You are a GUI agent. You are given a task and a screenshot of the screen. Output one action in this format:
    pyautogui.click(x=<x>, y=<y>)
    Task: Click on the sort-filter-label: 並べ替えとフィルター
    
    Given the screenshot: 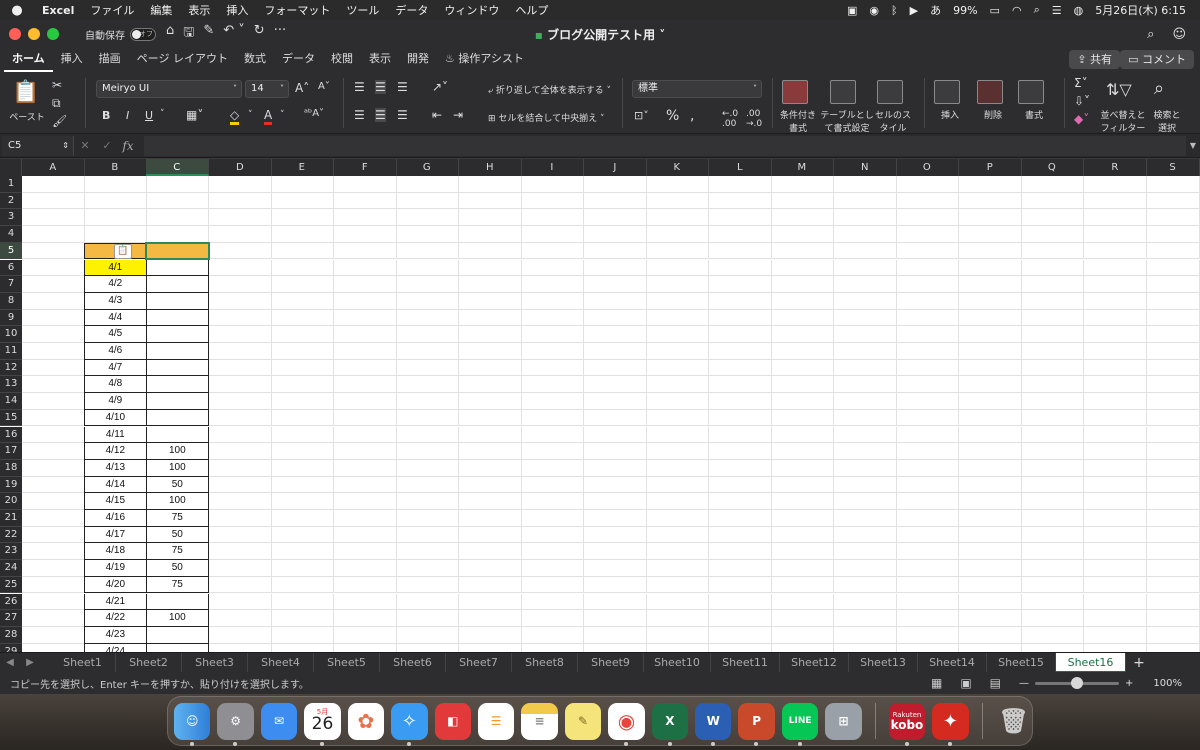 What is the action you would take?
    pyautogui.click(x=1123, y=121)
    